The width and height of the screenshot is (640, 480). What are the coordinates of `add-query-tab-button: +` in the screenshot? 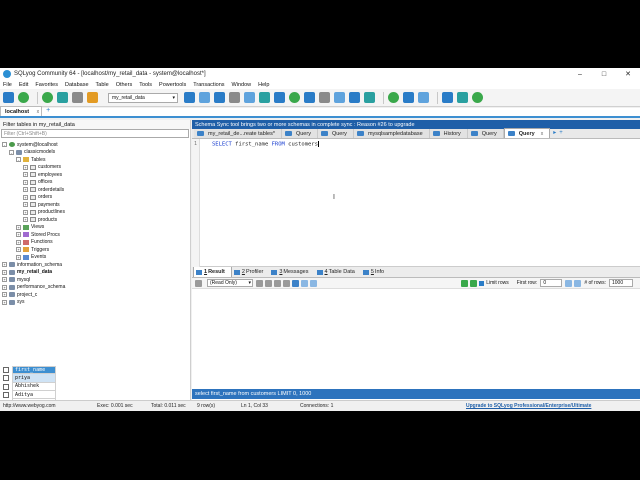 It's located at (561, 133).